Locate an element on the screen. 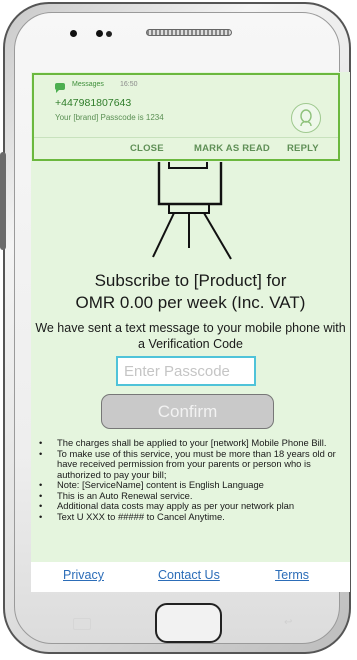 This screenshot has height=660, width=357. mark-as-read-button: MARK AS READ is located at coordinates (232, 148).